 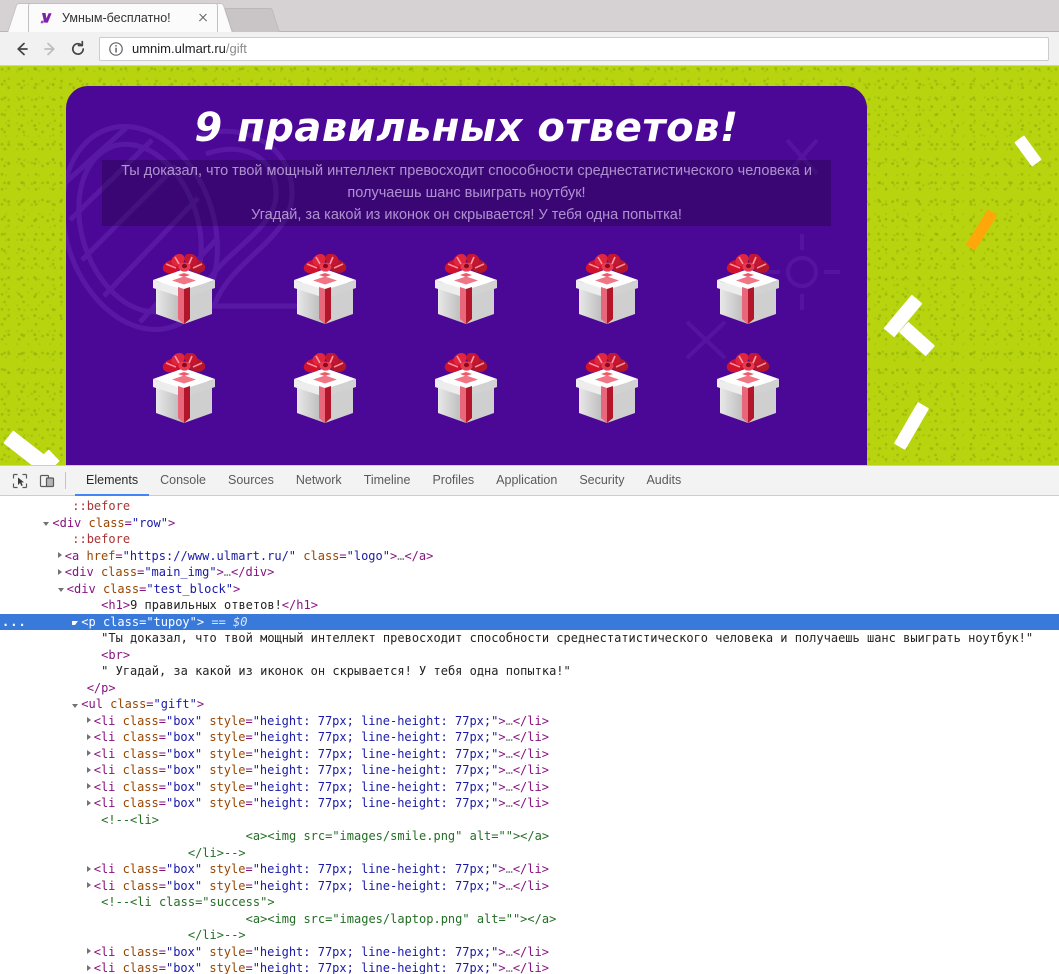 I want to click on address-bar-url: umnim.ulmart.ru/gift, so click(x=189, y=49).